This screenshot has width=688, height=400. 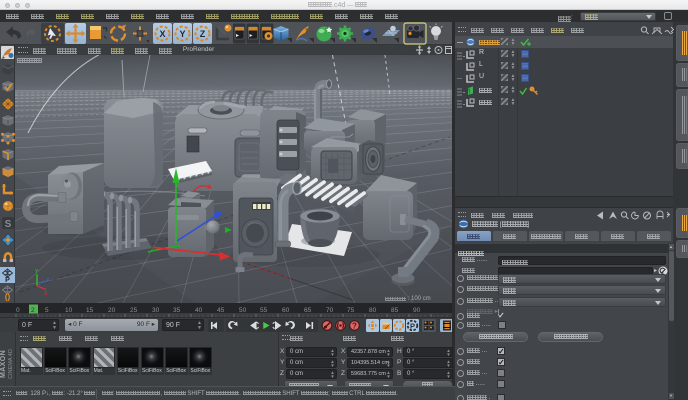 What do you see at coordinates (373, 310) in the screenshot?
I see `svg-text: 80` at bounding box center [373, 310].